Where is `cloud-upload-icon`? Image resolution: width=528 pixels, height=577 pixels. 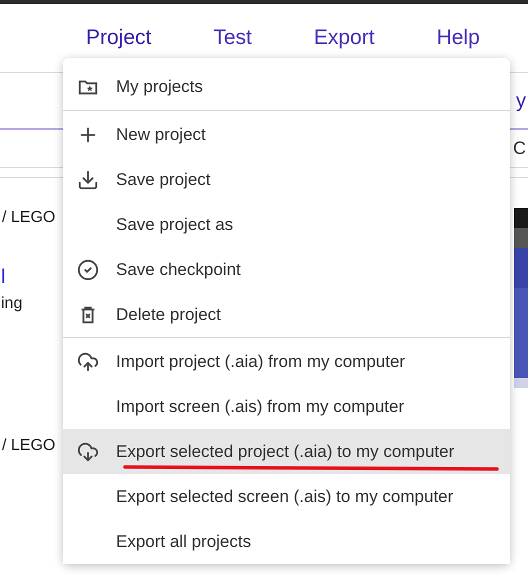 cloud-upload-icon is located at coordinates (88, 361).